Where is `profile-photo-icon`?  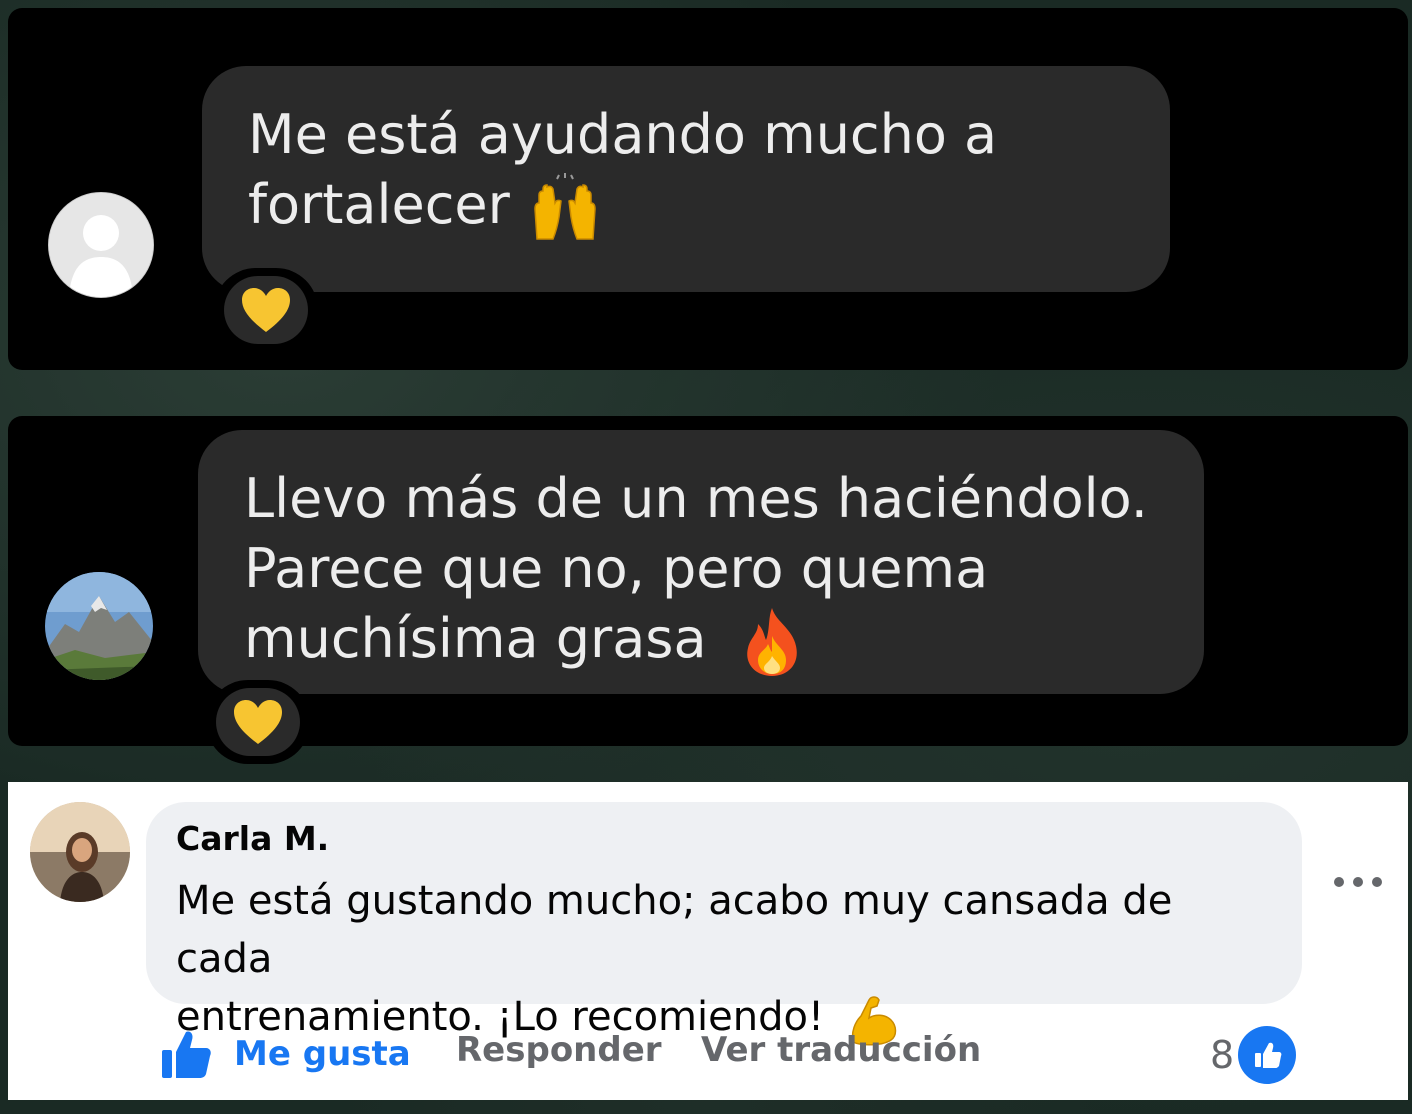
profile-photo-icon is located at coordinates (80, 852).